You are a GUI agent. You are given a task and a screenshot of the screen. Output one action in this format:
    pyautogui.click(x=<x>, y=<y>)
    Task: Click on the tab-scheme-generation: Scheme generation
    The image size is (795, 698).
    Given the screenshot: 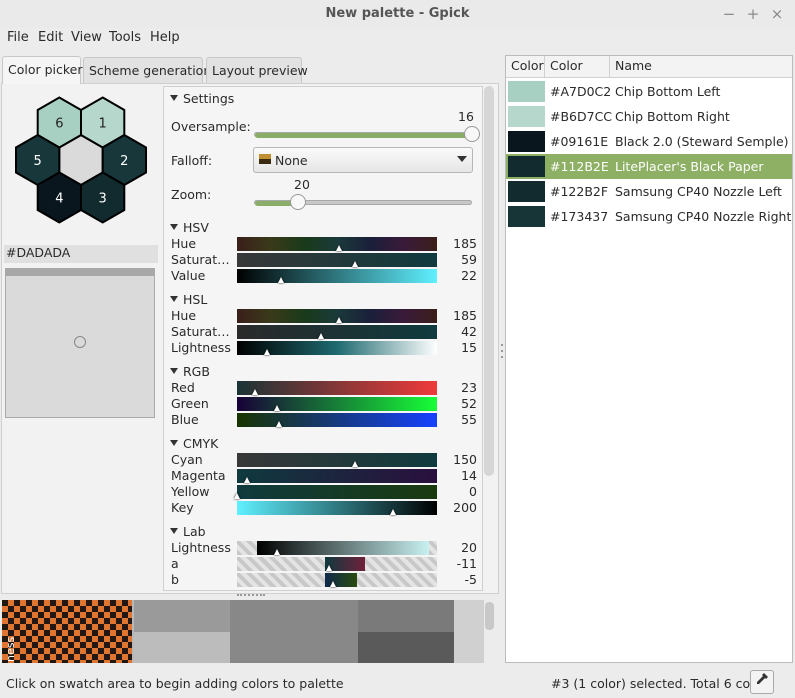 What is the action you would take?
    pyautogui.click(x=147, y=70)
    